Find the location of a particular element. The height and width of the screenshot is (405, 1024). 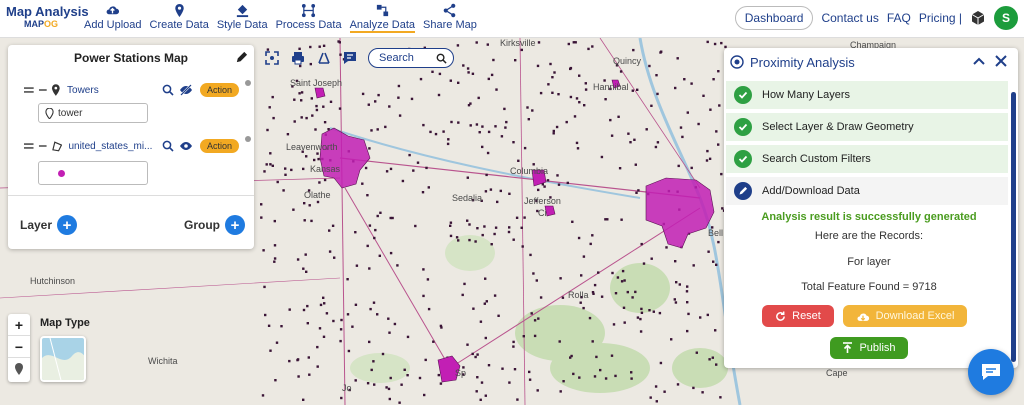

comment-icon is located at coordinates (350, 58).